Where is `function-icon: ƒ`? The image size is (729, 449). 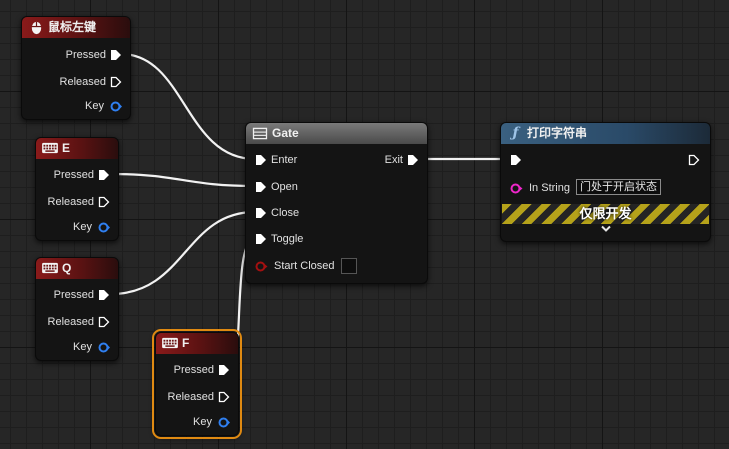 function-icon: ƒ is located at coordinates (515, 133).